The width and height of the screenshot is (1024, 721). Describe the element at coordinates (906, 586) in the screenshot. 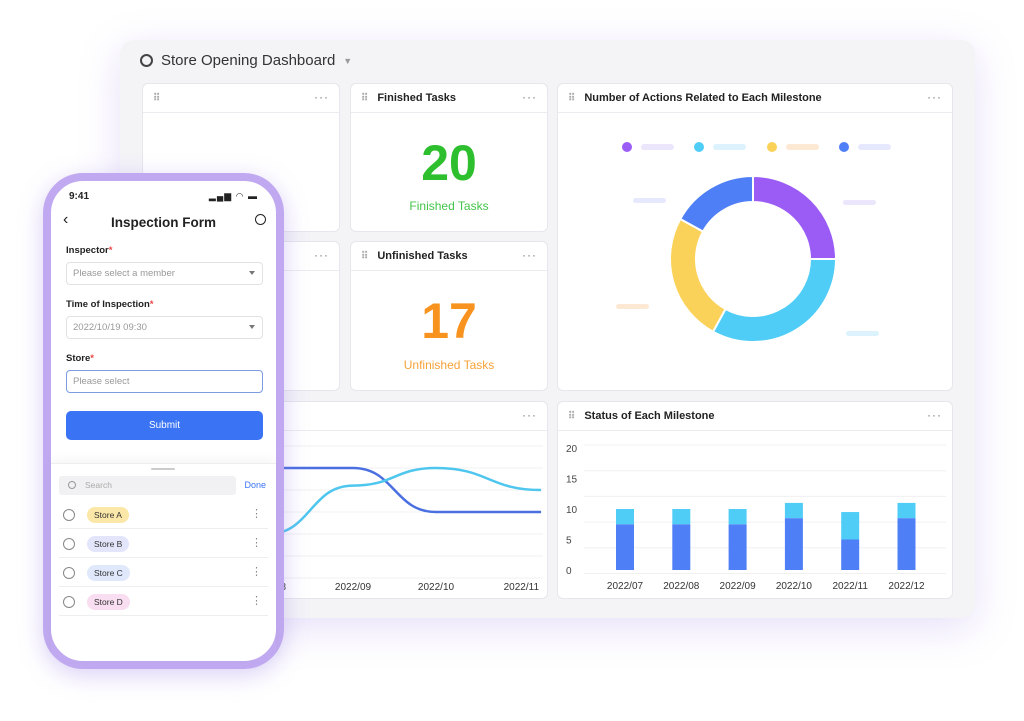

I see `x-tick-label: 2022/12` at that location.